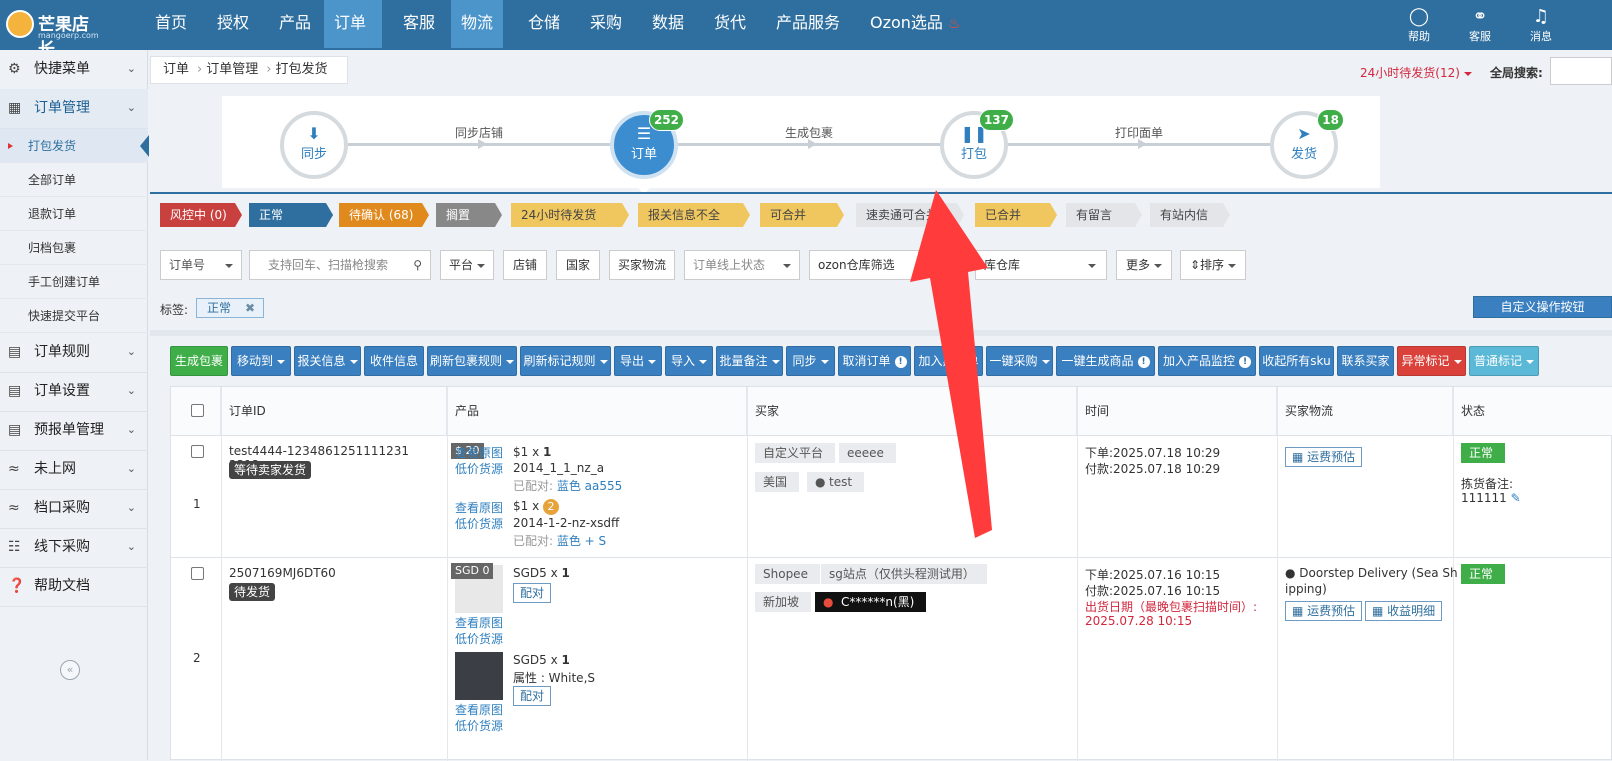 This screenshot has height=761, width=1612. What do you see at coordinates (74, 548) in the screenshot?
I see `sidebar-group-offline-purchase: ☷ 线下采购 ⌄` at bounding box center [74, 548].